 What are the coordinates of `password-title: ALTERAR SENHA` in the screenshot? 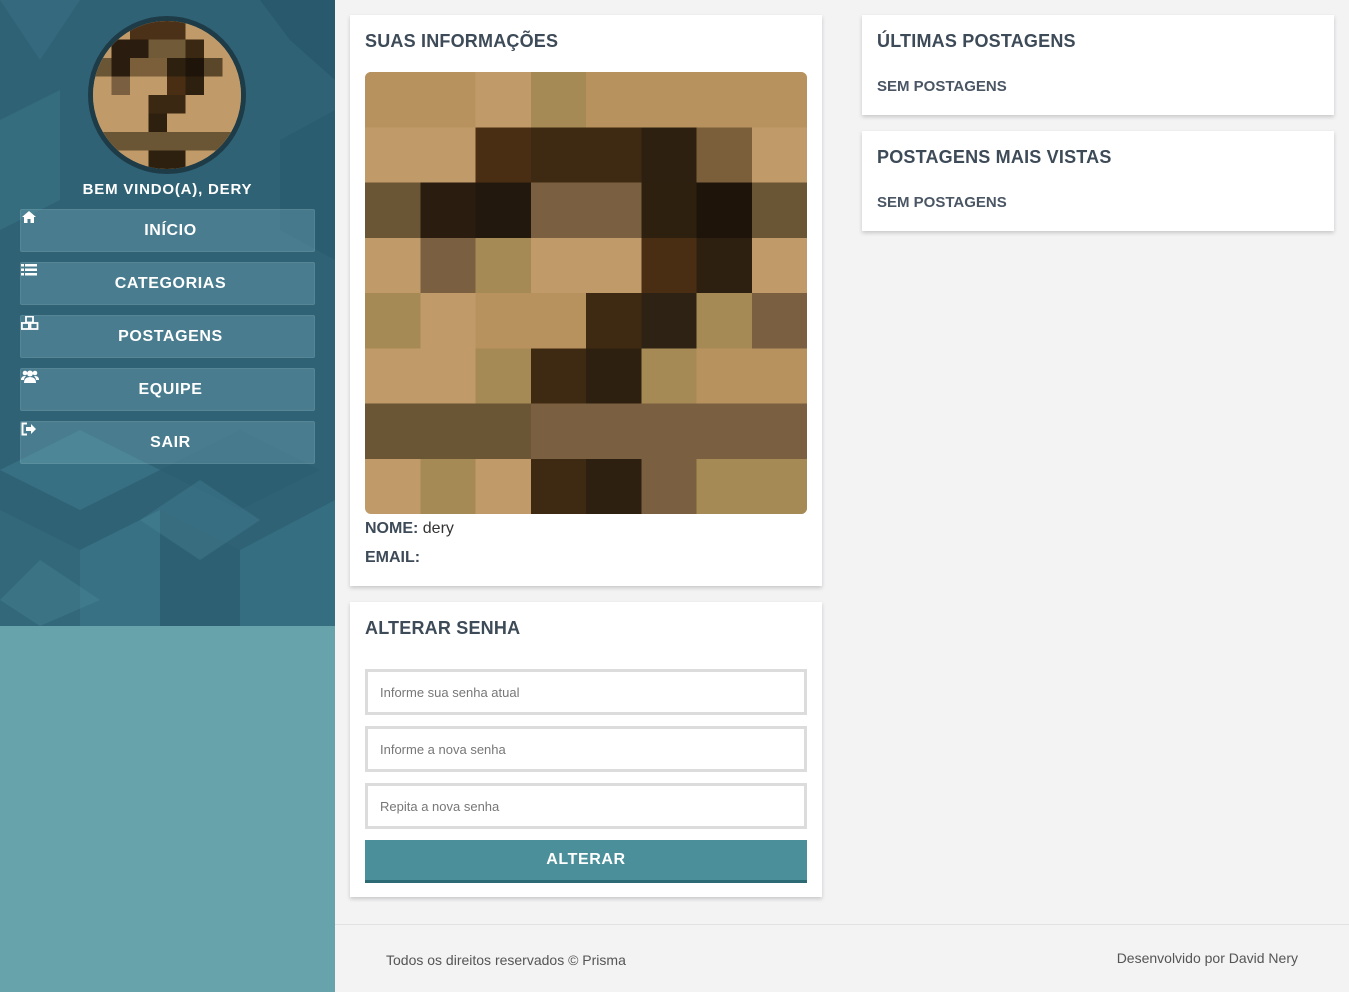 It's located at (443, 628).